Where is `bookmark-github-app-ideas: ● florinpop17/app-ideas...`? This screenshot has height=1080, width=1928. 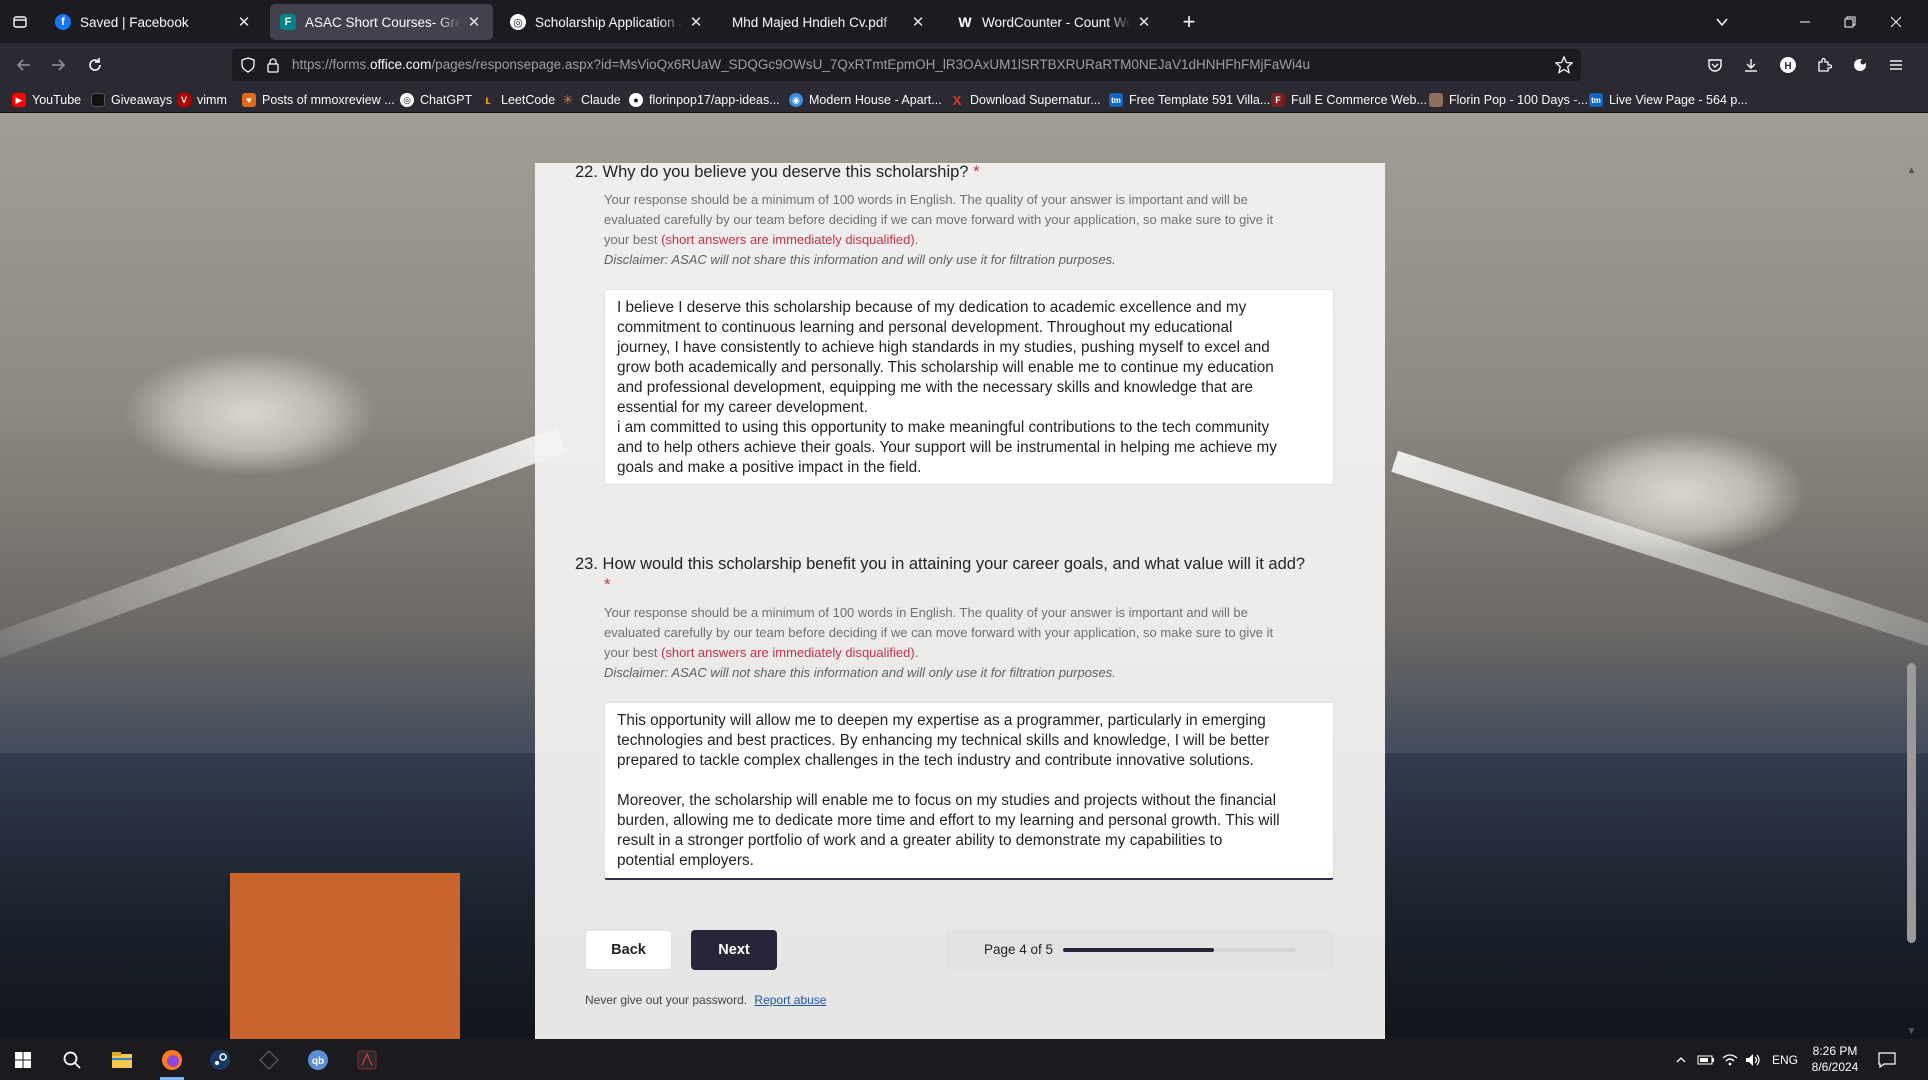
bookmark-github-app-ideas: ● florinpop17/app-ideas... is located at coordinates (704, 100).